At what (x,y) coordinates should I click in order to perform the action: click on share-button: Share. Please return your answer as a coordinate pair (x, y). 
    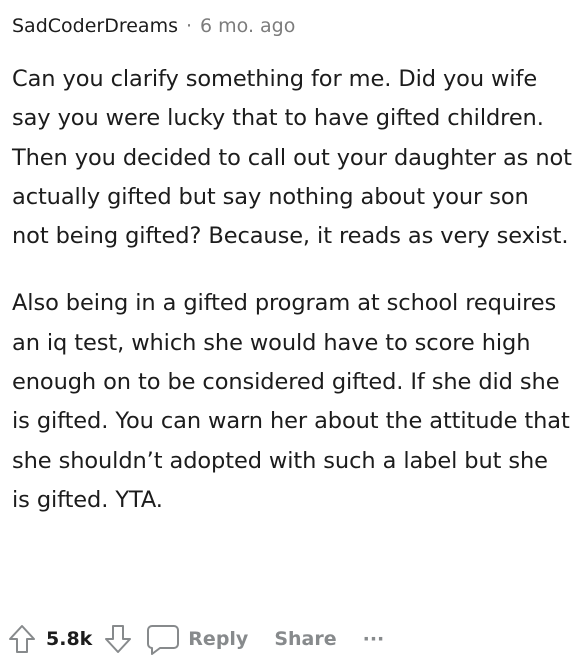
    Looking at the image, I should click on (305, 639).